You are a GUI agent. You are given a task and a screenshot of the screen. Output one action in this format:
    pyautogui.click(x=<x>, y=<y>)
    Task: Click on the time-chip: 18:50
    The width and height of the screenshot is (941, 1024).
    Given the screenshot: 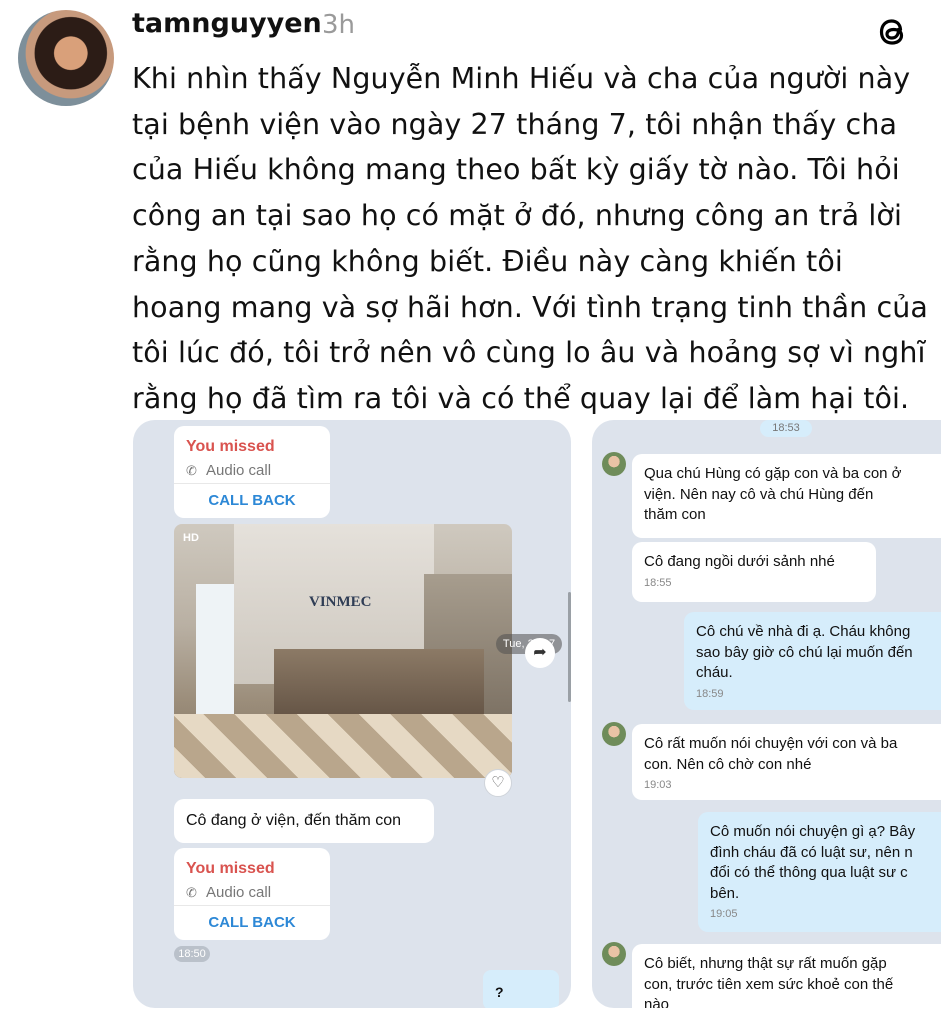 What is the action you would take?
    pyautogui.click(x=192, y=954)
    